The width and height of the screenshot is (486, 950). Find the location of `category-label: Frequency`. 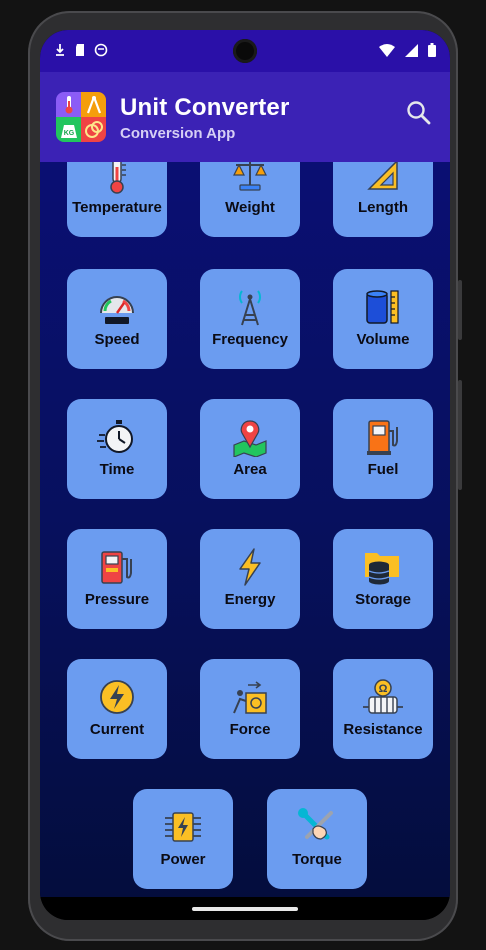

category-label: Frequency is located at coordinates (250, 339).